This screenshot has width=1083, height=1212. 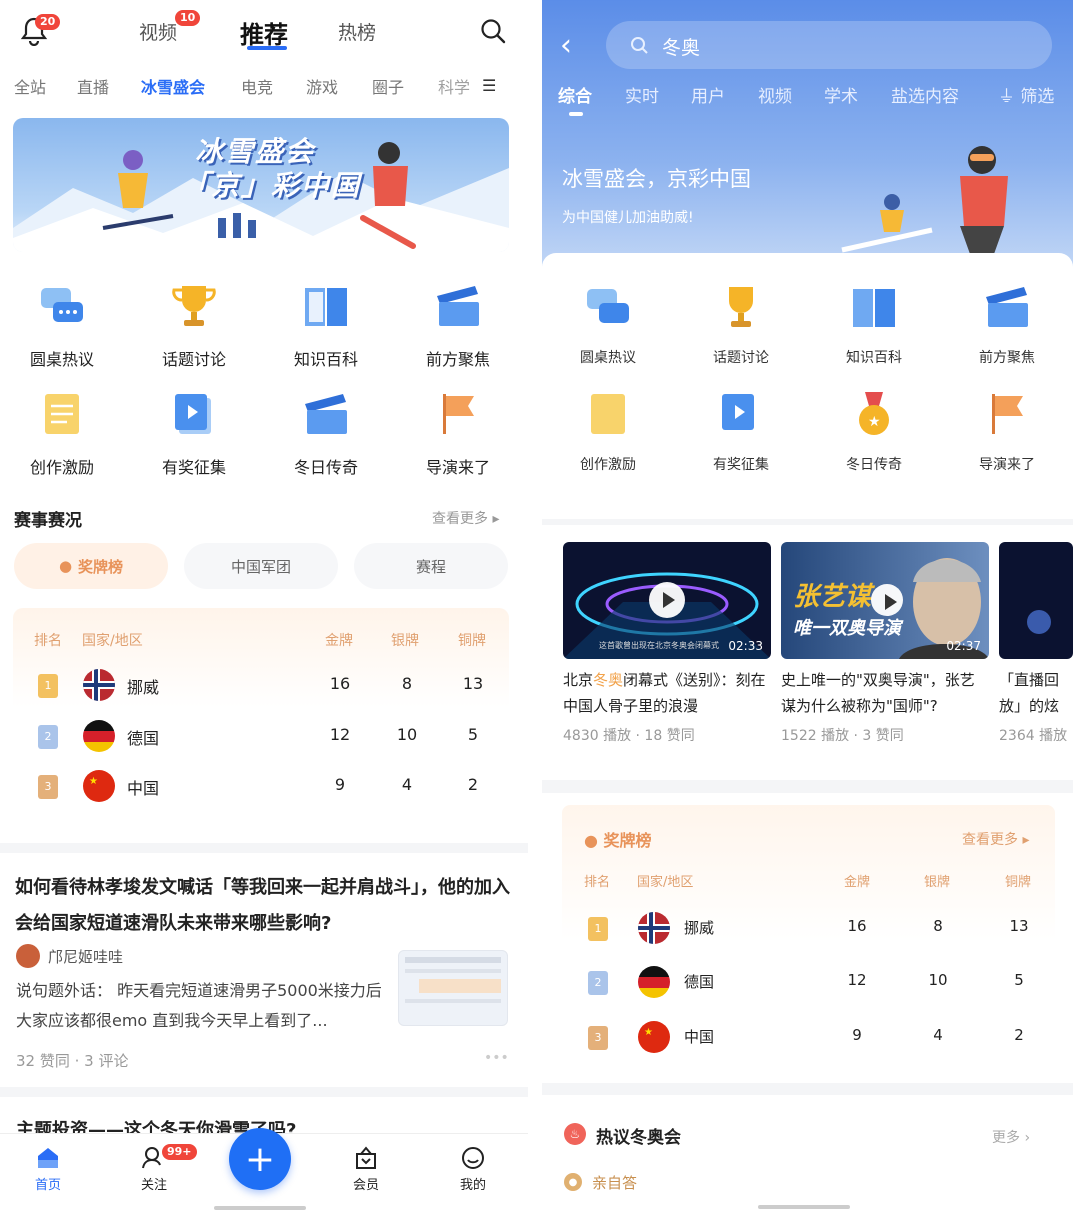 I want to click on post-author: 邝尼姬哇哇, so click(x=85, y=956).